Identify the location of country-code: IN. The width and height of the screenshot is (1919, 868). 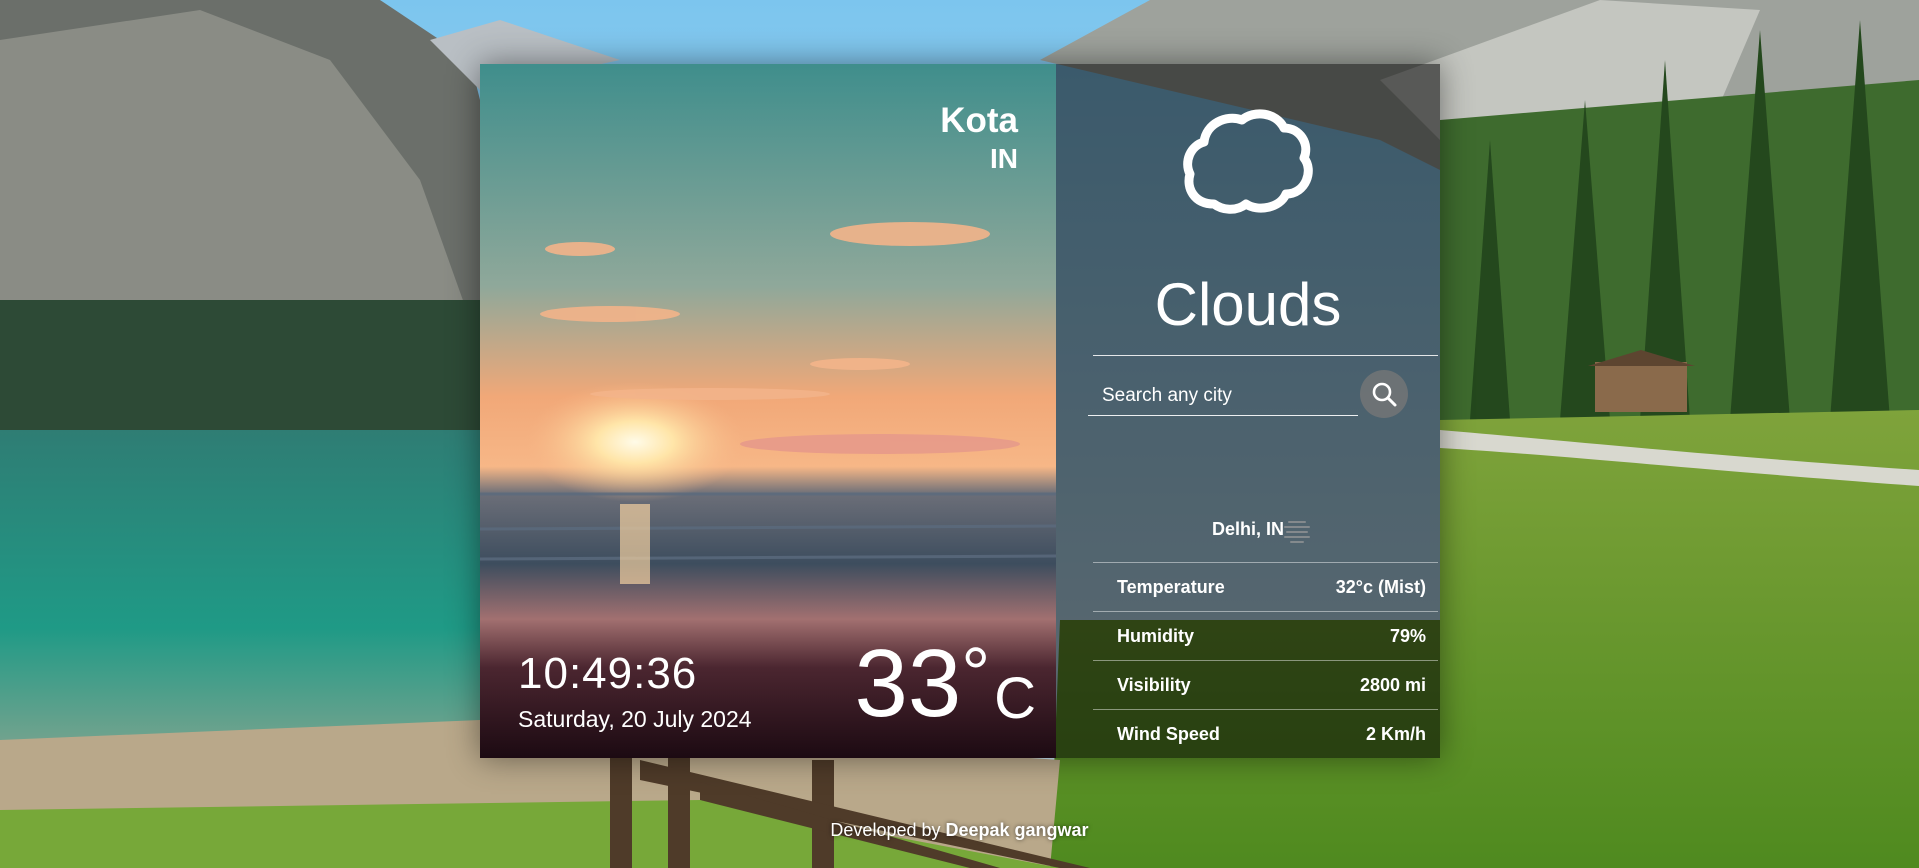
(1004, 158).